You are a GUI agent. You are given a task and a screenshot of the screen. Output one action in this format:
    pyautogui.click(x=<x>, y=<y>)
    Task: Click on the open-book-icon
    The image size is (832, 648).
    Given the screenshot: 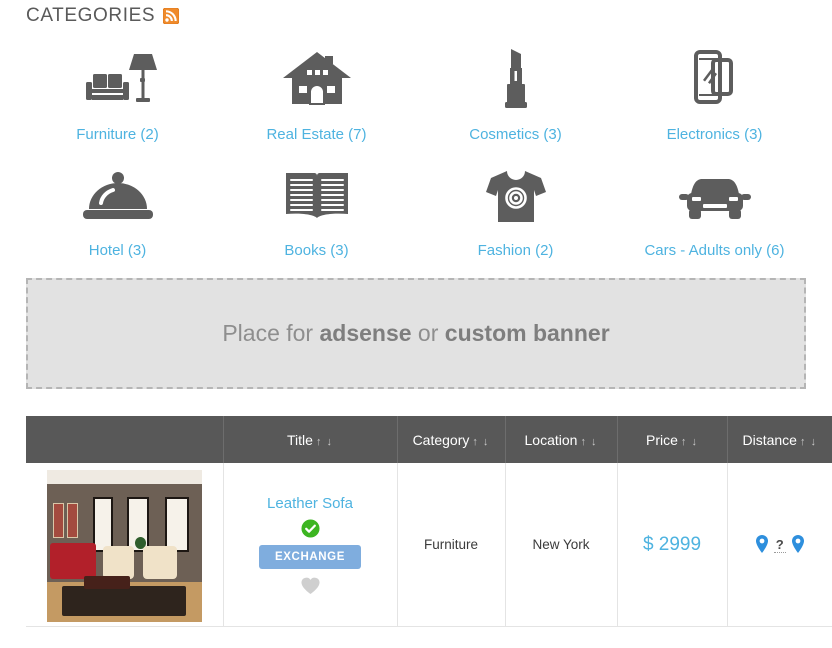 What is the action you would take?
    pyautogui.click(x=317, y=197)
    